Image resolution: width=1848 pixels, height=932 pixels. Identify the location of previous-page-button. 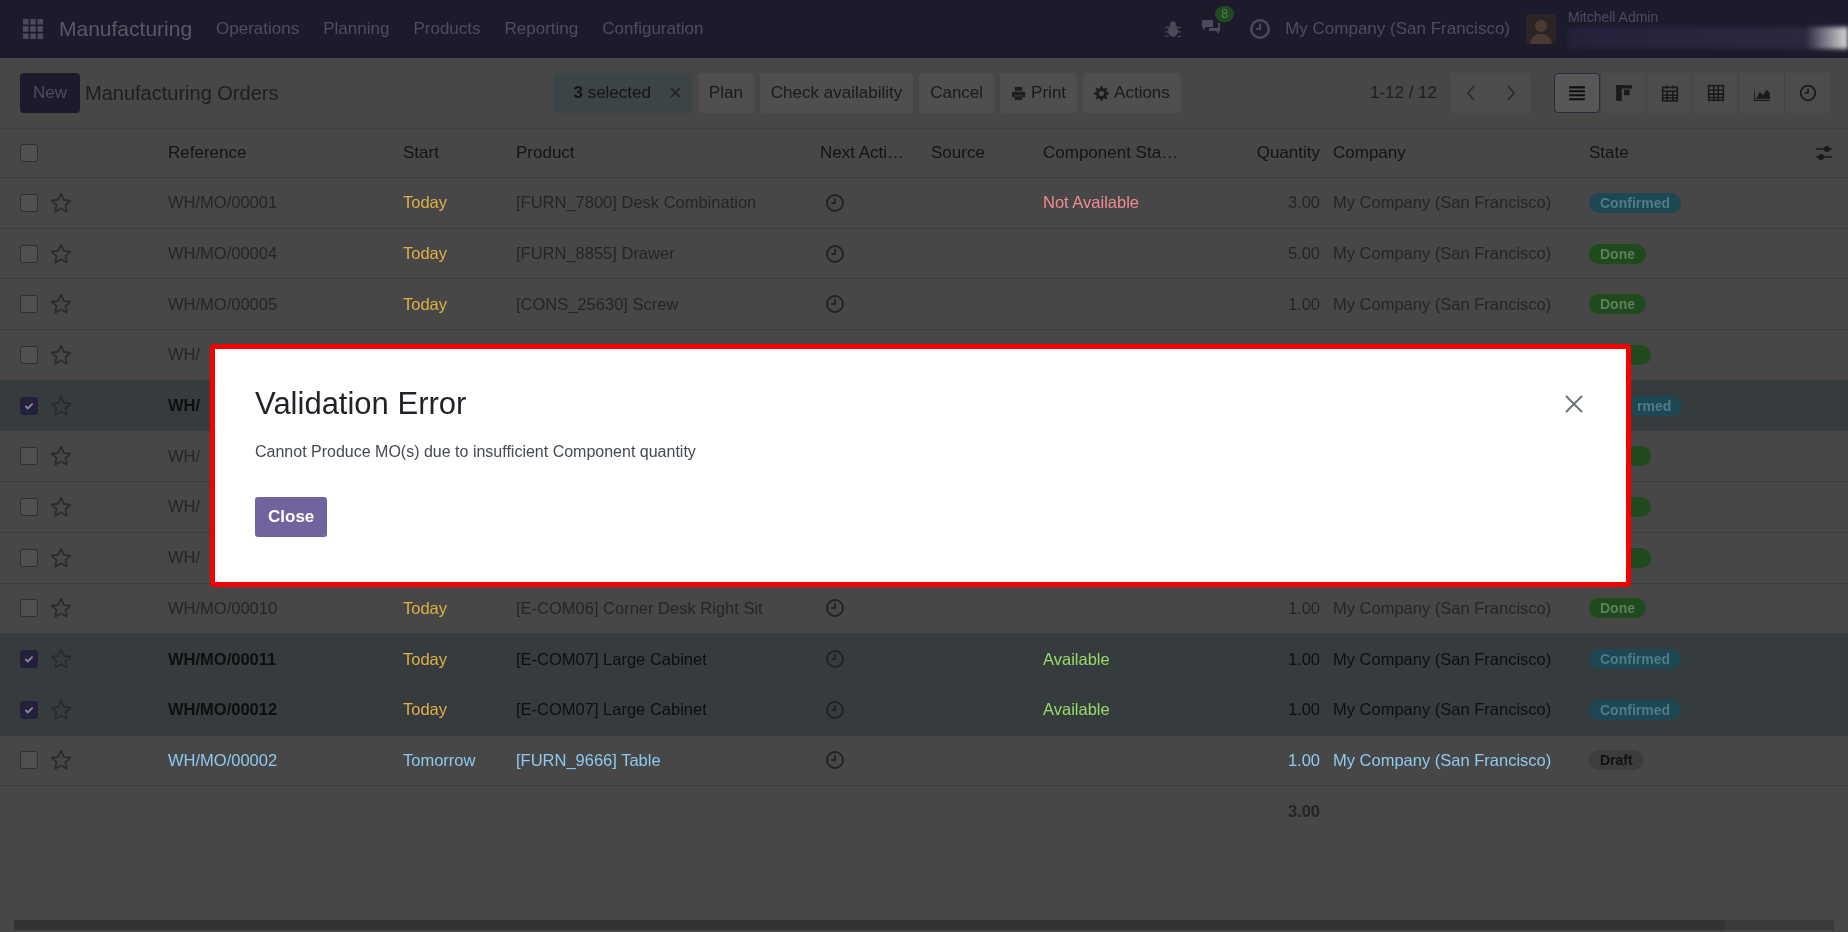
(1471, 93).